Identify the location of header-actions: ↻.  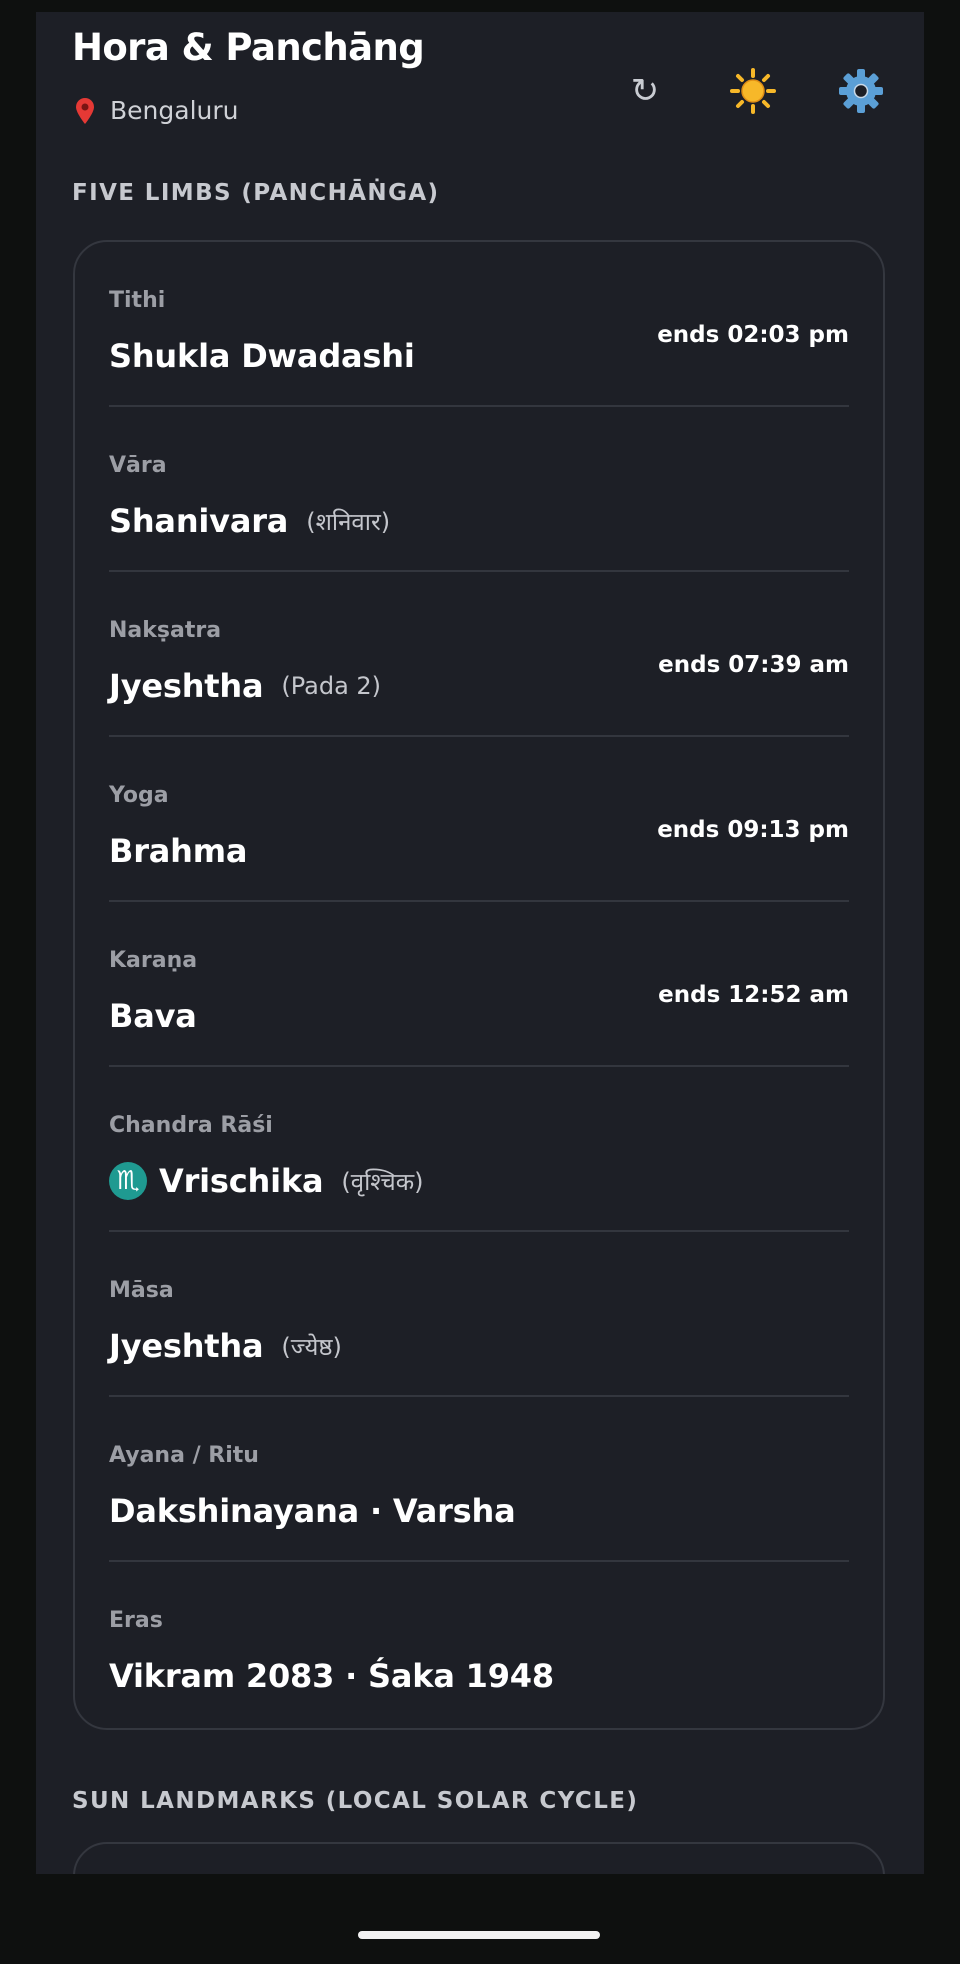
(726, 91).